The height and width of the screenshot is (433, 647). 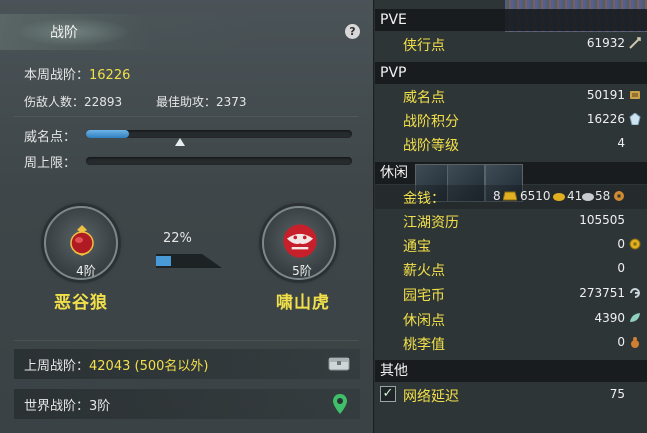 What do you see at coordinates (431, 223) in the screenshot?
I see `jianghu-label: 江湖资历` at bounding box center [431, 223].